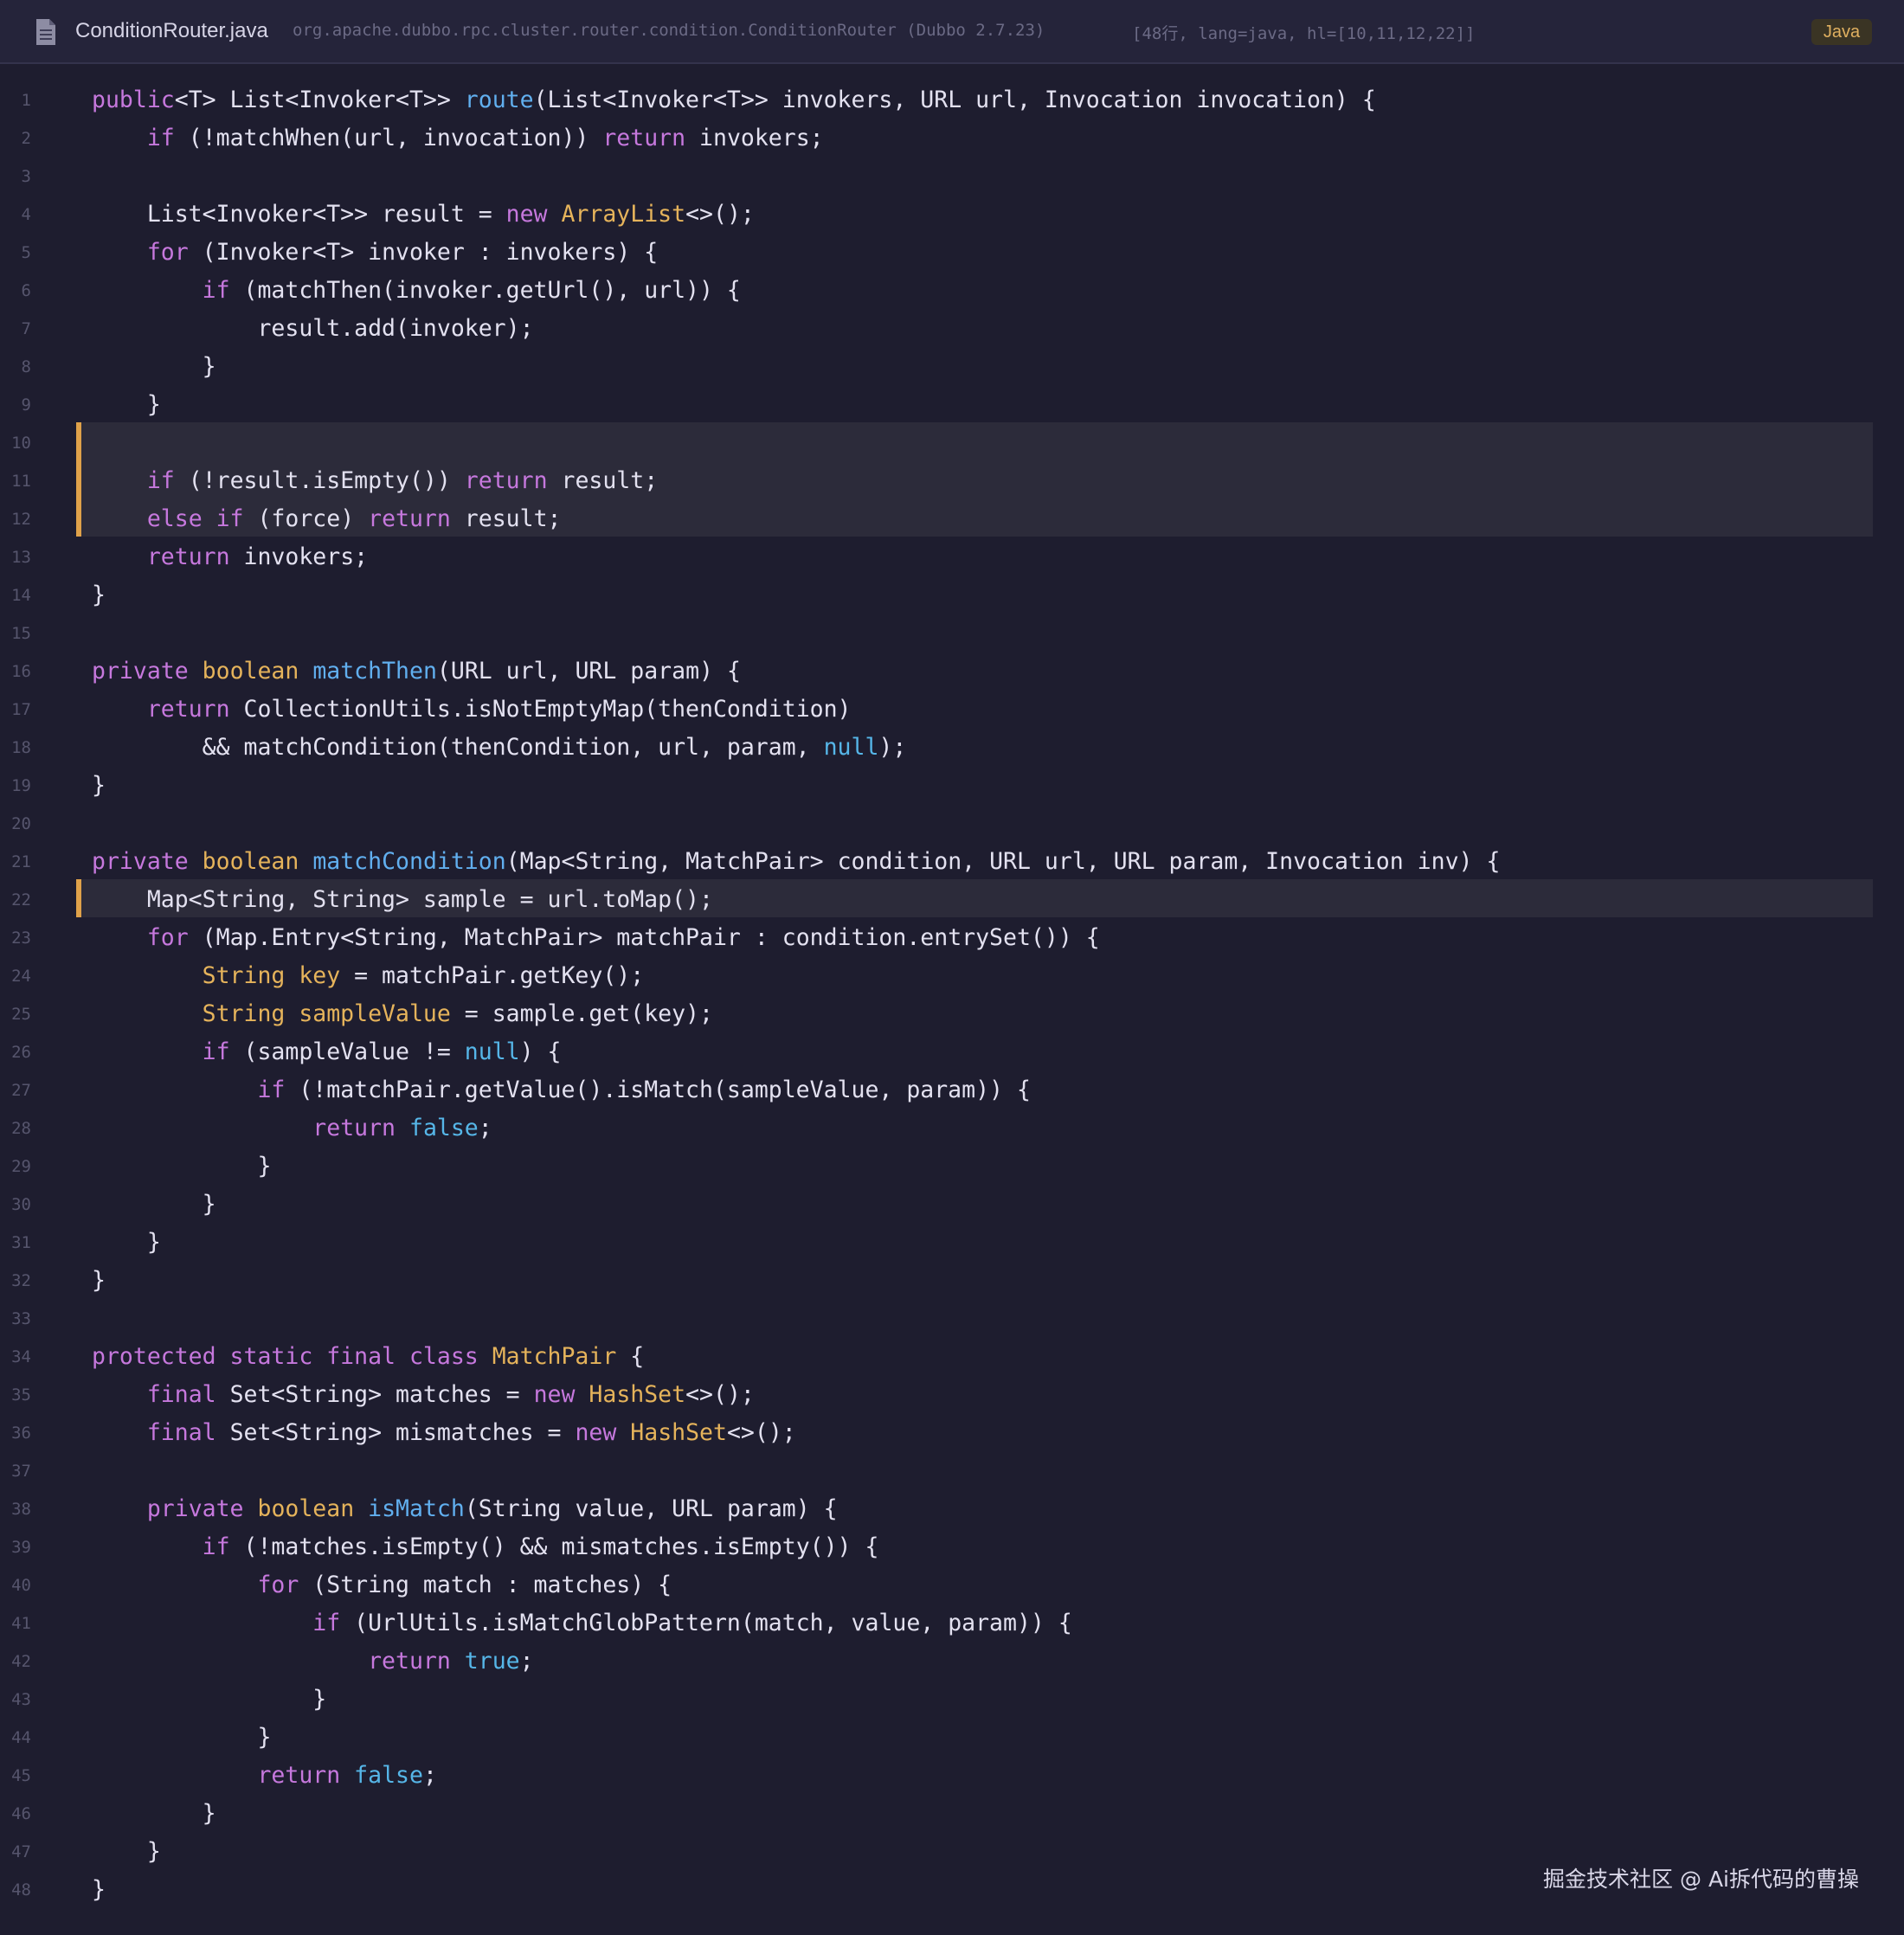  What do you see at coordinates (319, 100) in the screenshot?
I see `code-token: <T> List<Invoker<T>>` at bounding box center [319, 100].